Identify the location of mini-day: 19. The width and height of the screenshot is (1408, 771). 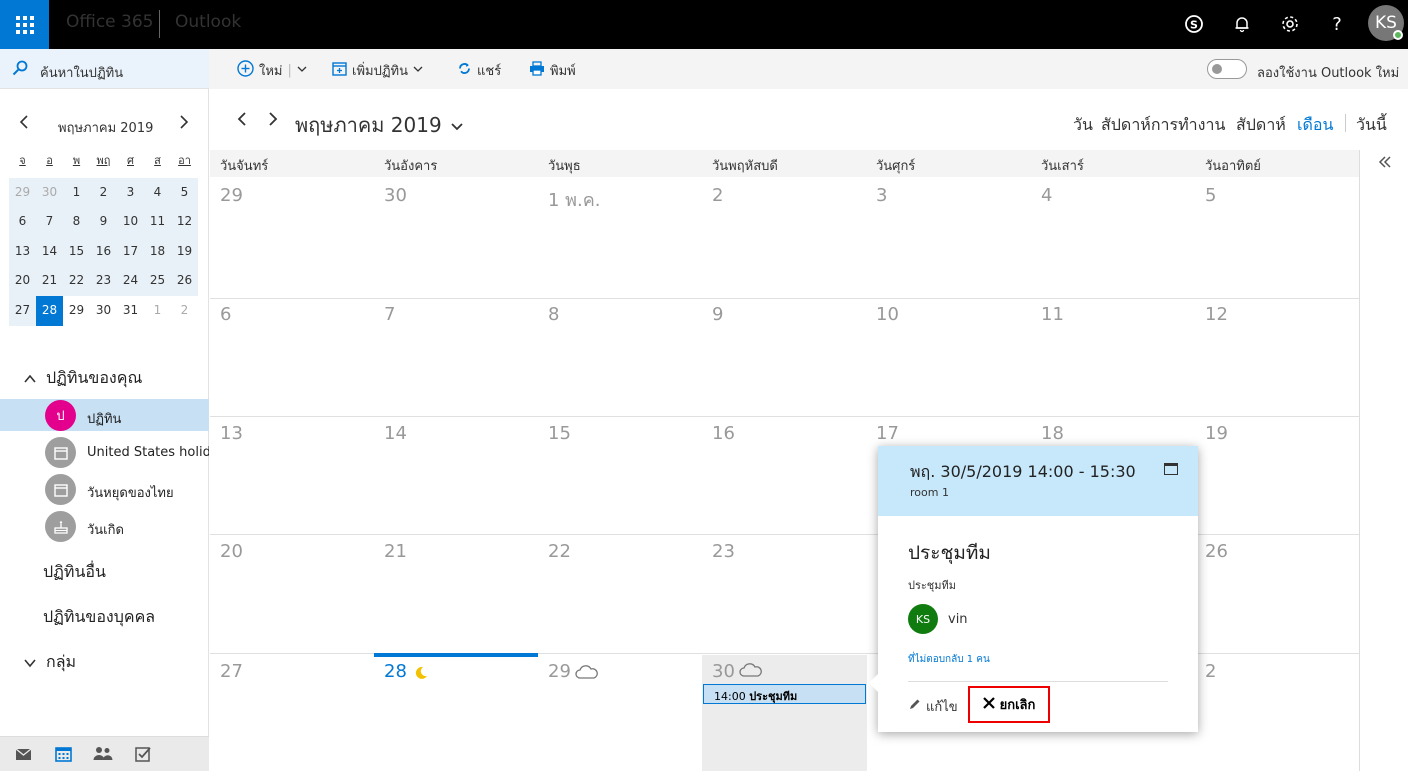
(184, 252).